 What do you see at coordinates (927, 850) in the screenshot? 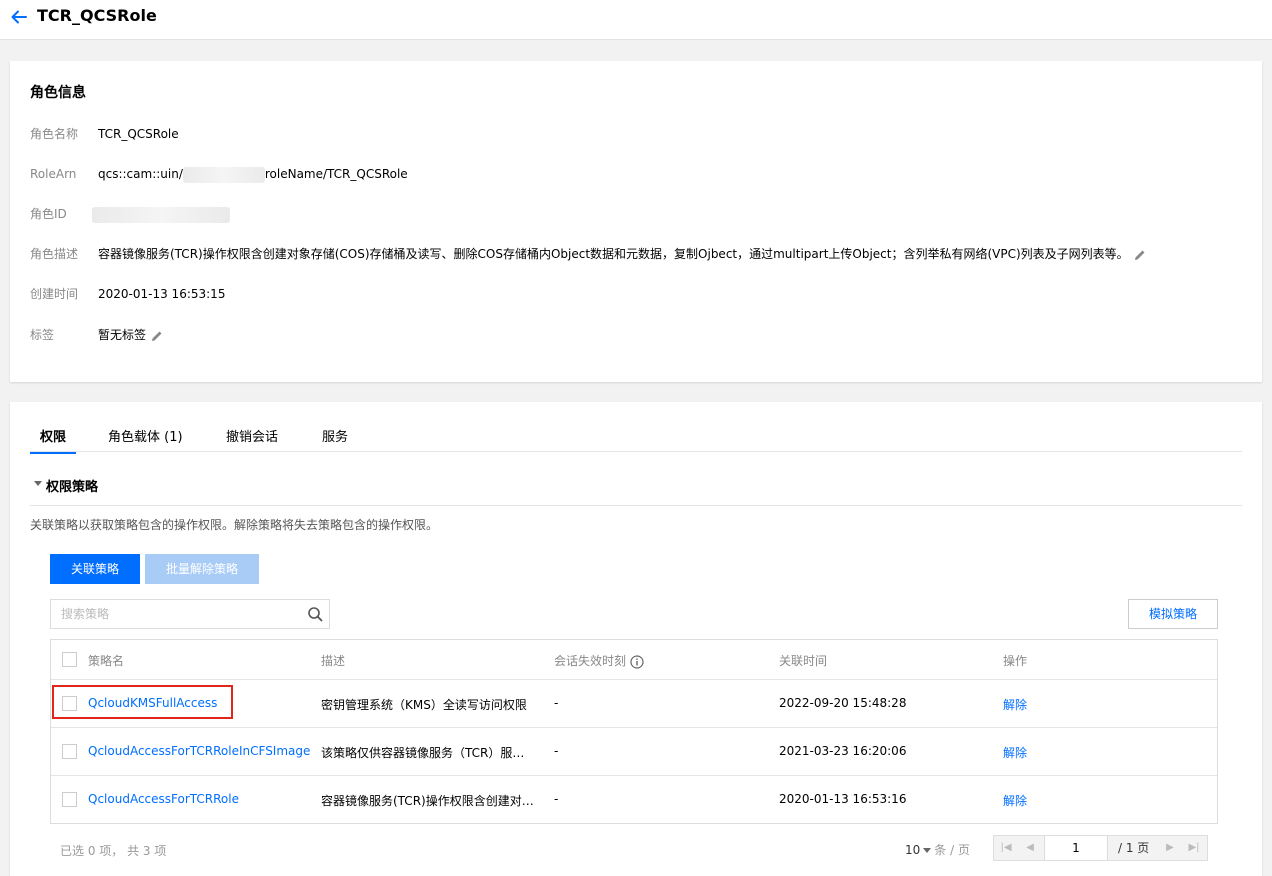
I see `chevron-down-icon` at bounding box center [927, 850].